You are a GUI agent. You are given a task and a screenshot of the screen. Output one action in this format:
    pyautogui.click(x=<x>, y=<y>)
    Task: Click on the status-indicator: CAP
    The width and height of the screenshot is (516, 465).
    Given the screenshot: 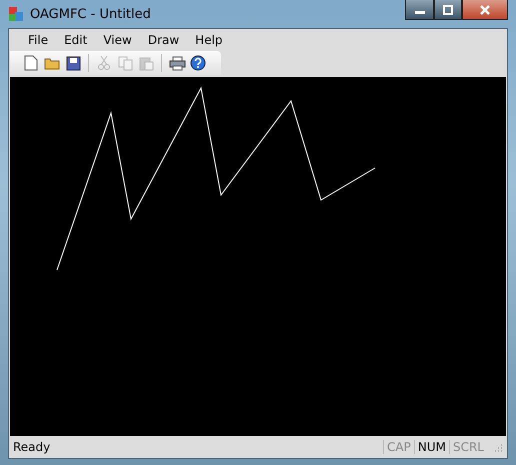 What is the action you would take?
    pyautogui.click(x=398, y=447)
    